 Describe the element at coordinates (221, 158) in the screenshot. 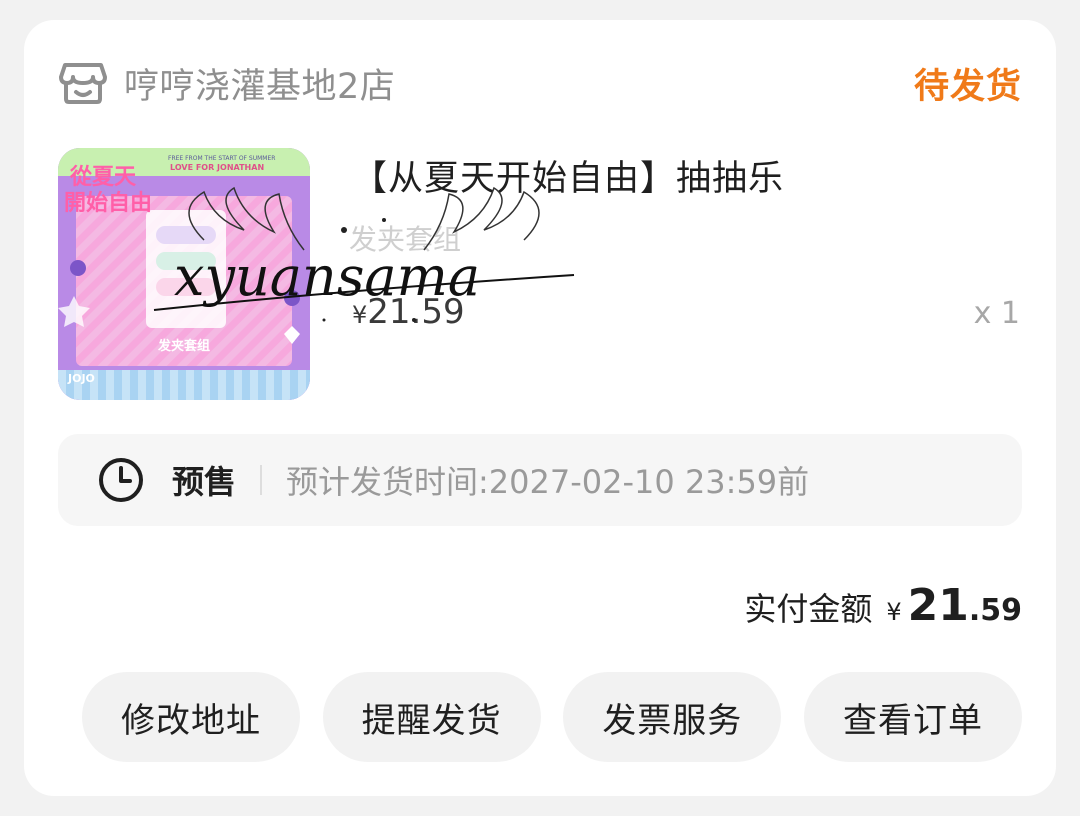

I see `thumb-subtitle: FREE FROM THE START OF SUMMER` at that location.